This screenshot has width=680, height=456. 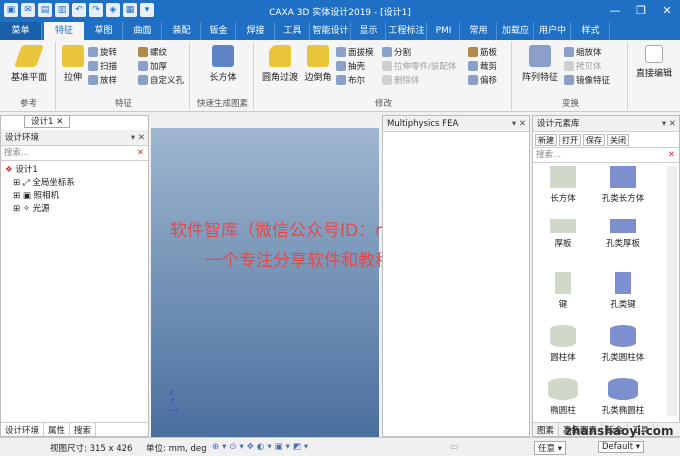 I want to click on tree-item-coords: ⊞ ⤢ 全局坐标系, so click(x=74, y=183).